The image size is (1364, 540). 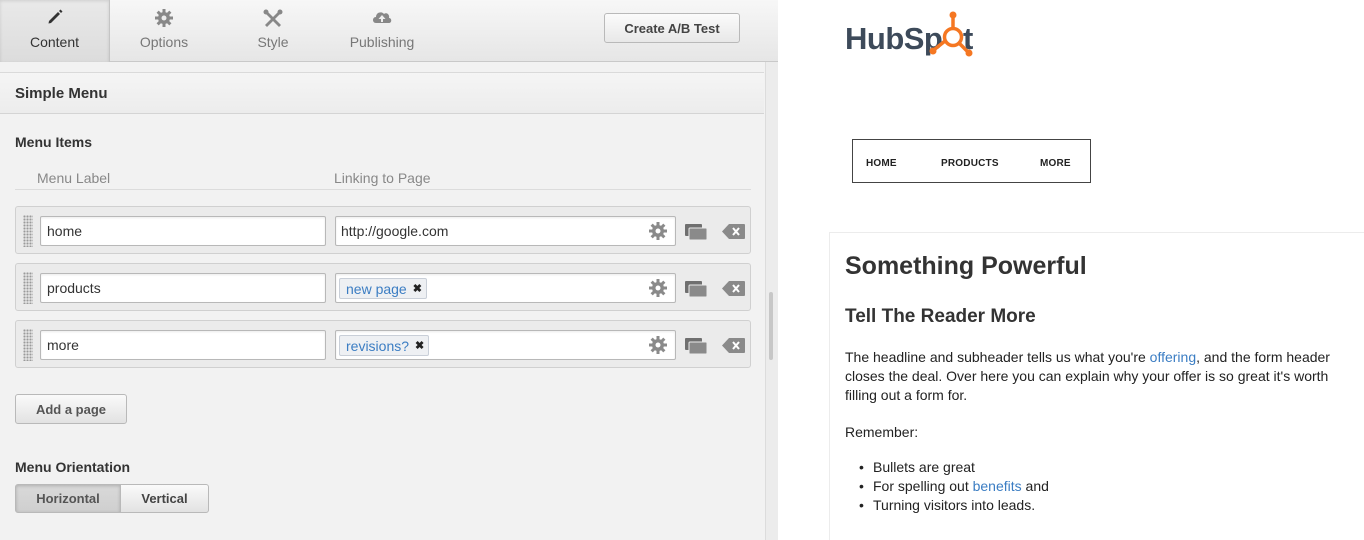 What do you see at coordinates (55, 31) in the screenshot?
I see `tab-content: Content` at bounding box center [55, 31].